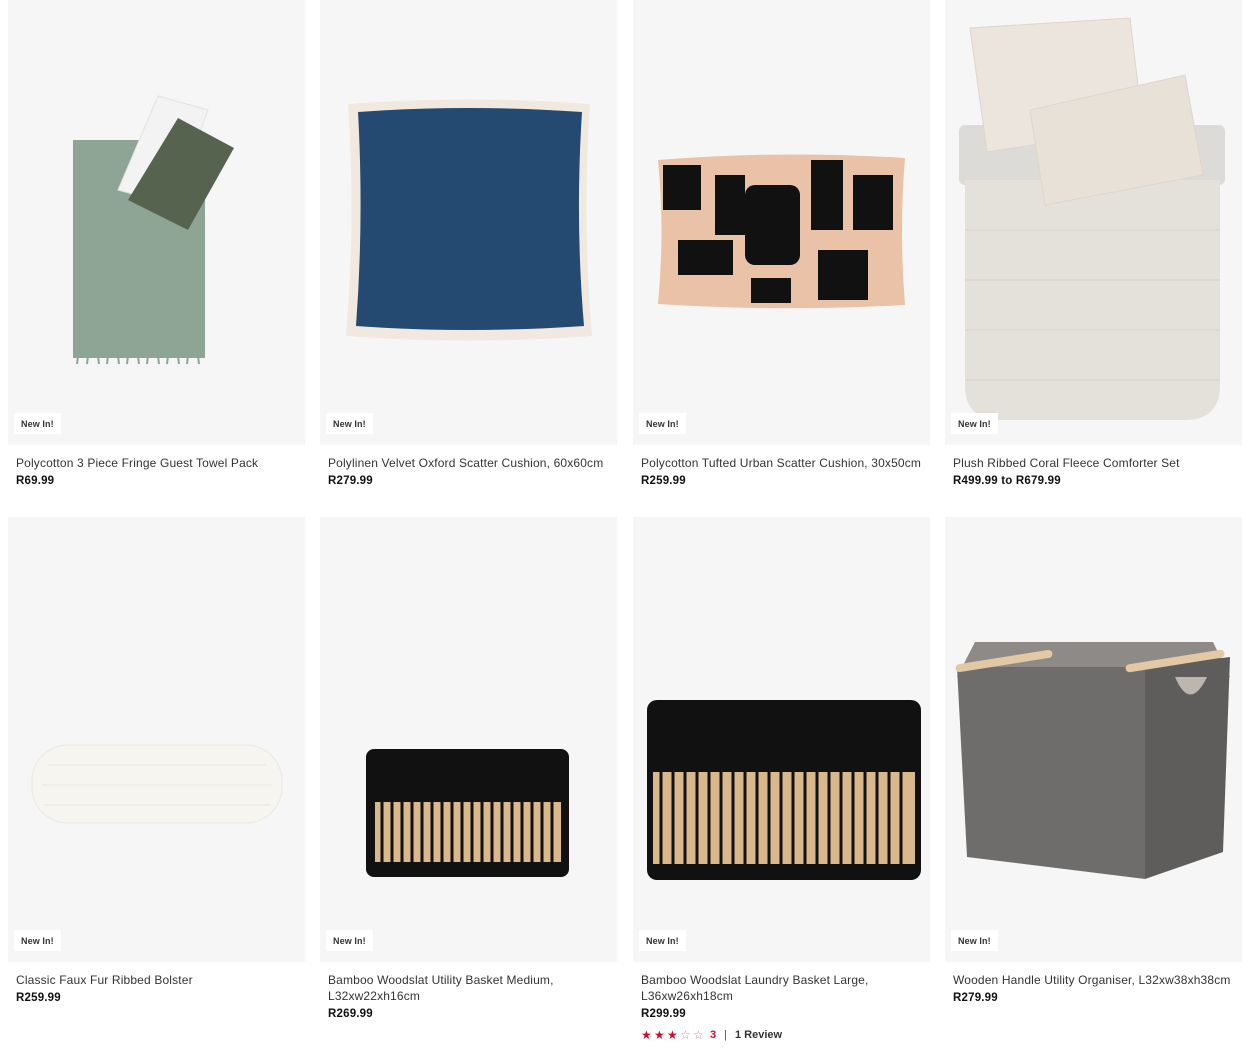 Image resolution: width=1250 pixels, height=1063 pixels. What do you see at coordinates (663, 1014) in the screenshot?
I see `product-price: R299.99` at bounding box center [663, 1014].